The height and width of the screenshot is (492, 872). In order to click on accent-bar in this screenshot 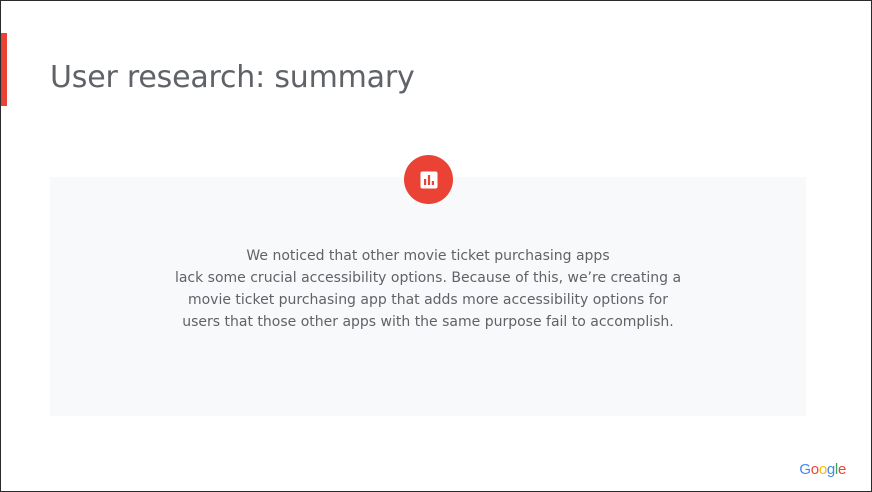, I will do `click(4, 69)`.